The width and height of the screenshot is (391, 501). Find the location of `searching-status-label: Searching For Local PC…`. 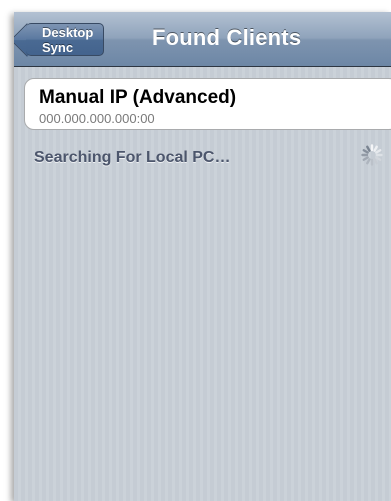

searching-status-label: Searching For Local PC… is located at coordinates (132, 157).